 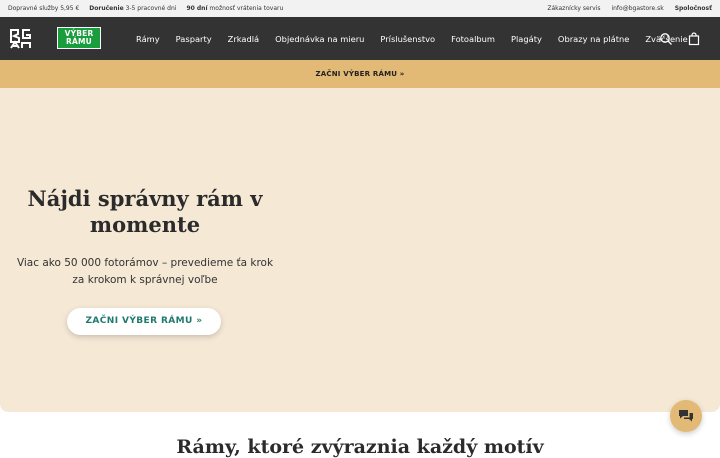 I want to click on nav-item-plagaty: Plagáty, so click(x=526, y=39).